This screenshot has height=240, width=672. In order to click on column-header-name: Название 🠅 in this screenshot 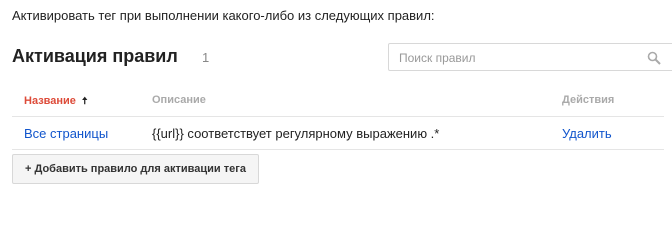, I will do `click(55, 102)`.